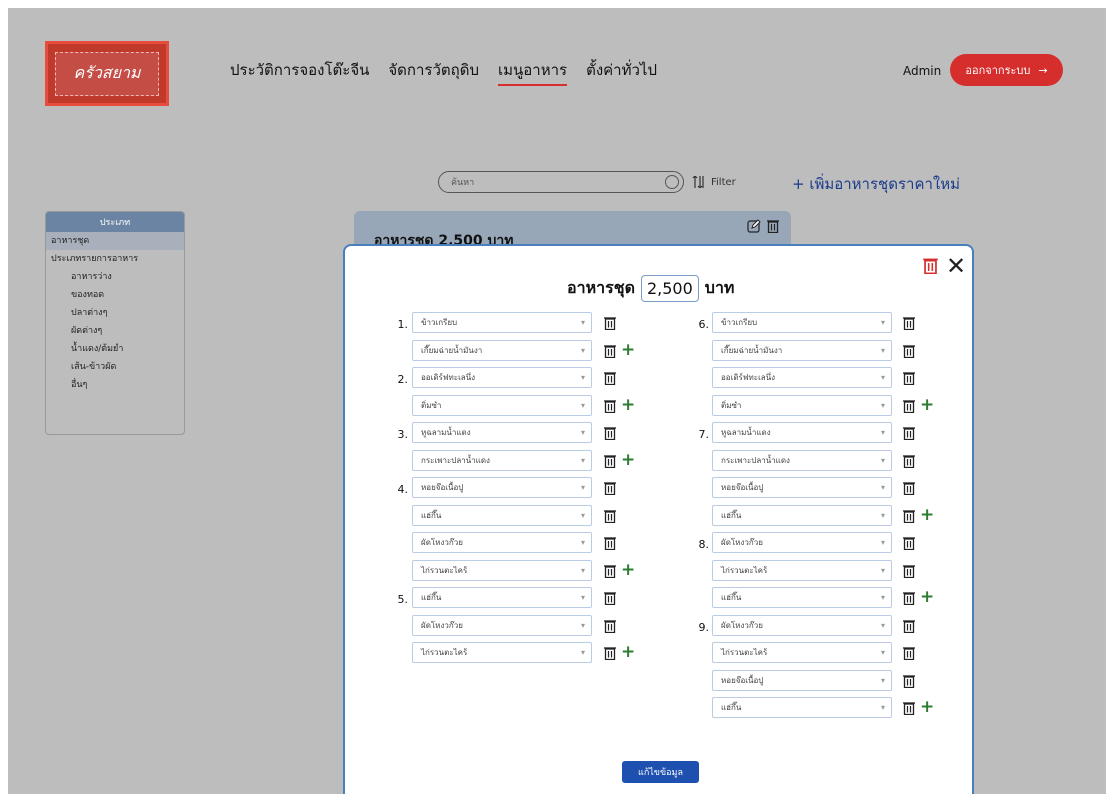 This screenshot has width=1106, height=794. Describe the element at coordinates (930, 265) in the screenshot. I see `delete-set-icon` at that location.